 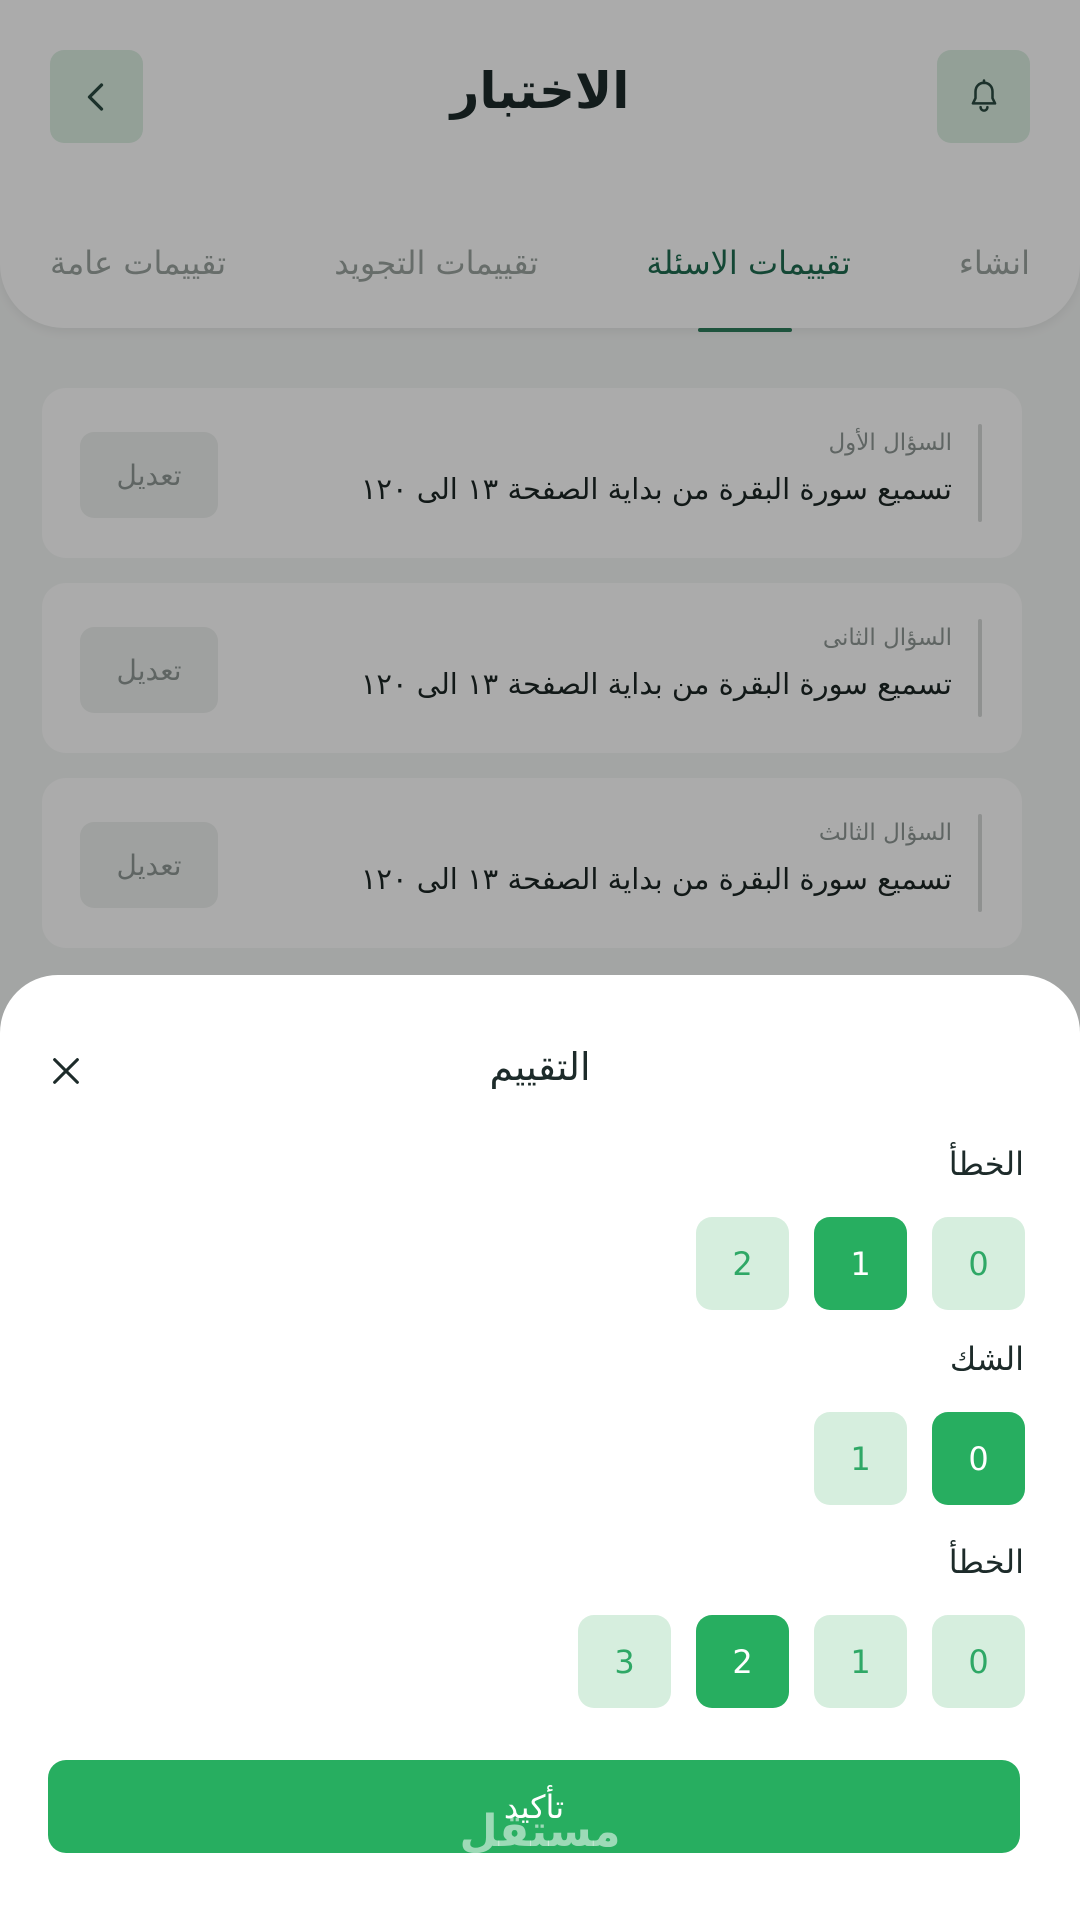 I want to click on rating-options: 0 1, so click(x=919, y=1458).